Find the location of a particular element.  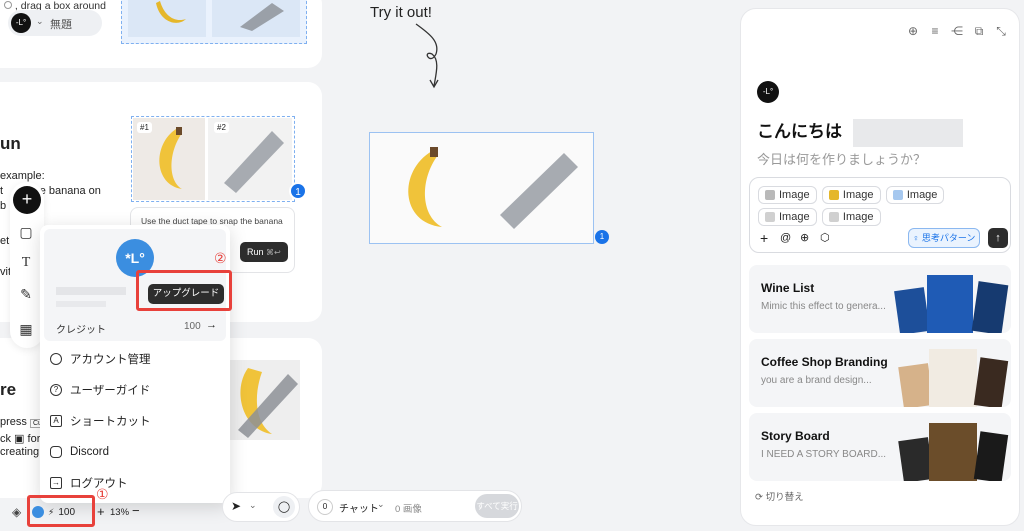

thinking-mode-button: ♀ 思考パターン is located at coordinates (944, 238).